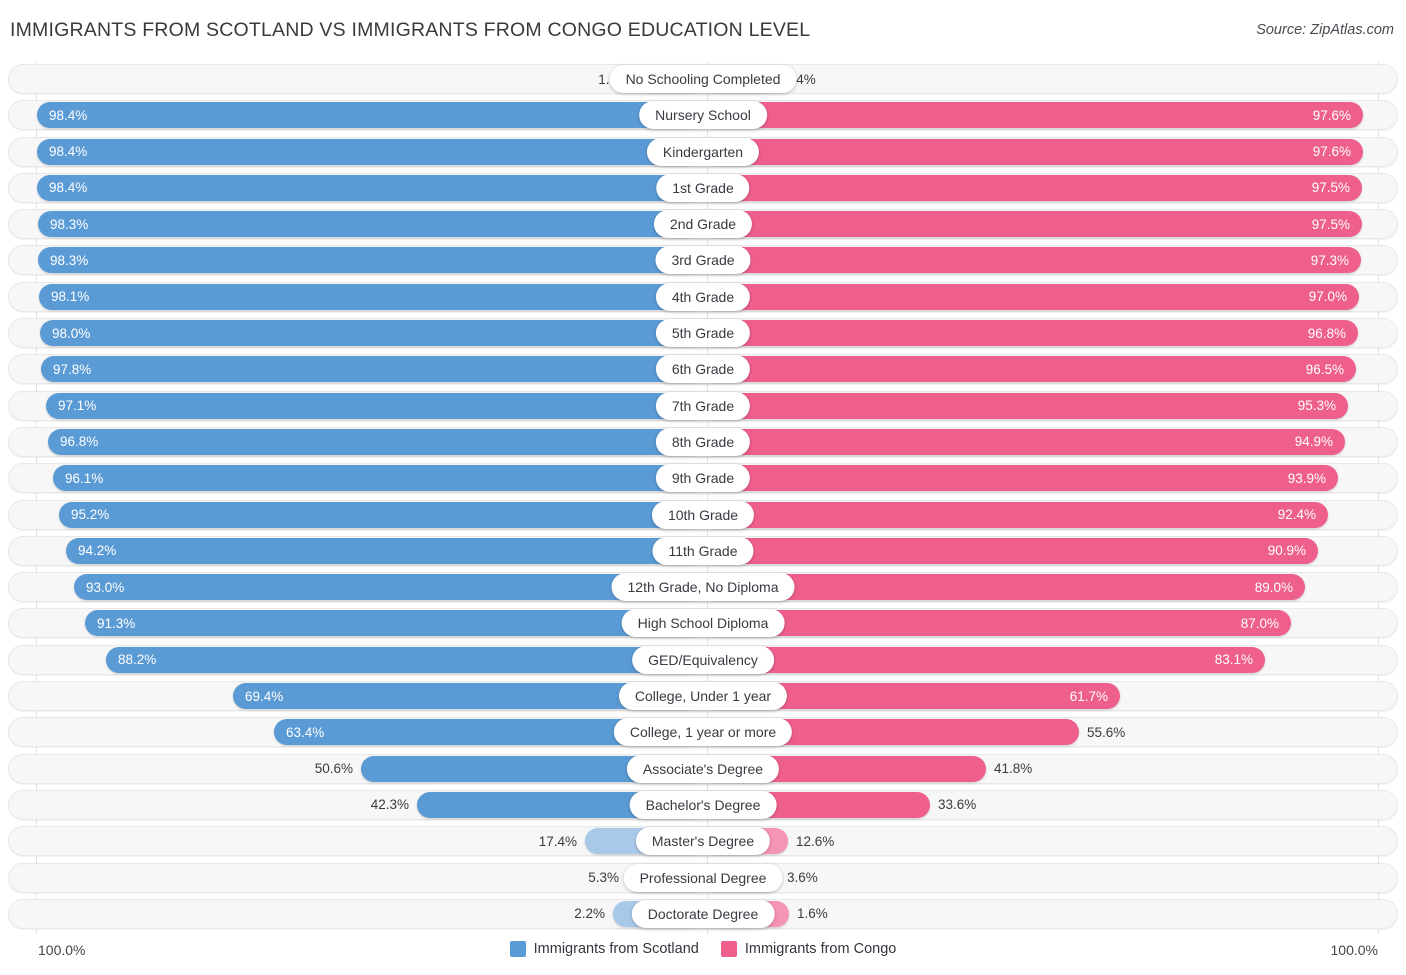 This screenshot has width=1406, height=975. I want to click on left-value-label: 69.4%, so click(264, 696).